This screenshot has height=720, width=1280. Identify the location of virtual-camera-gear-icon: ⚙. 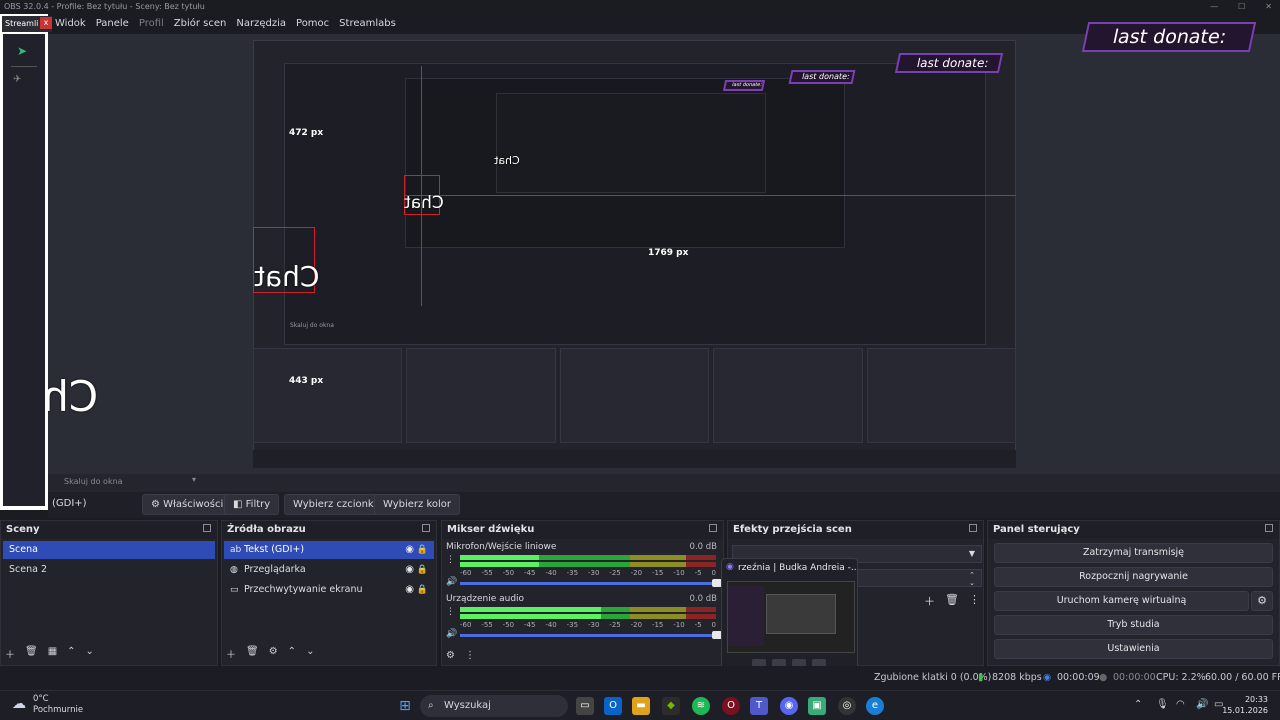
(1262, 601).